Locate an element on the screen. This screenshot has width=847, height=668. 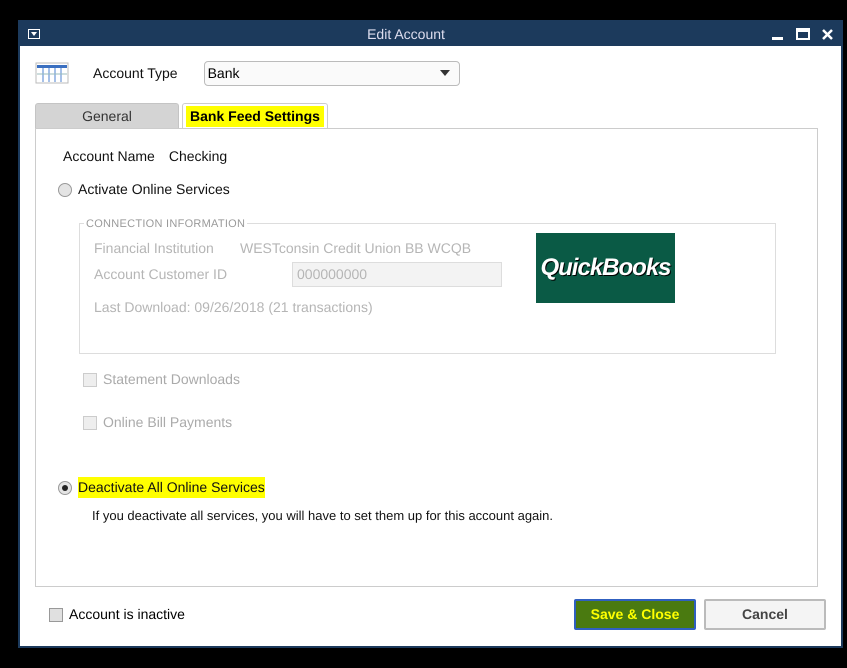
checkbox-label: Statement Downloads is located at coordinates (171, 379).